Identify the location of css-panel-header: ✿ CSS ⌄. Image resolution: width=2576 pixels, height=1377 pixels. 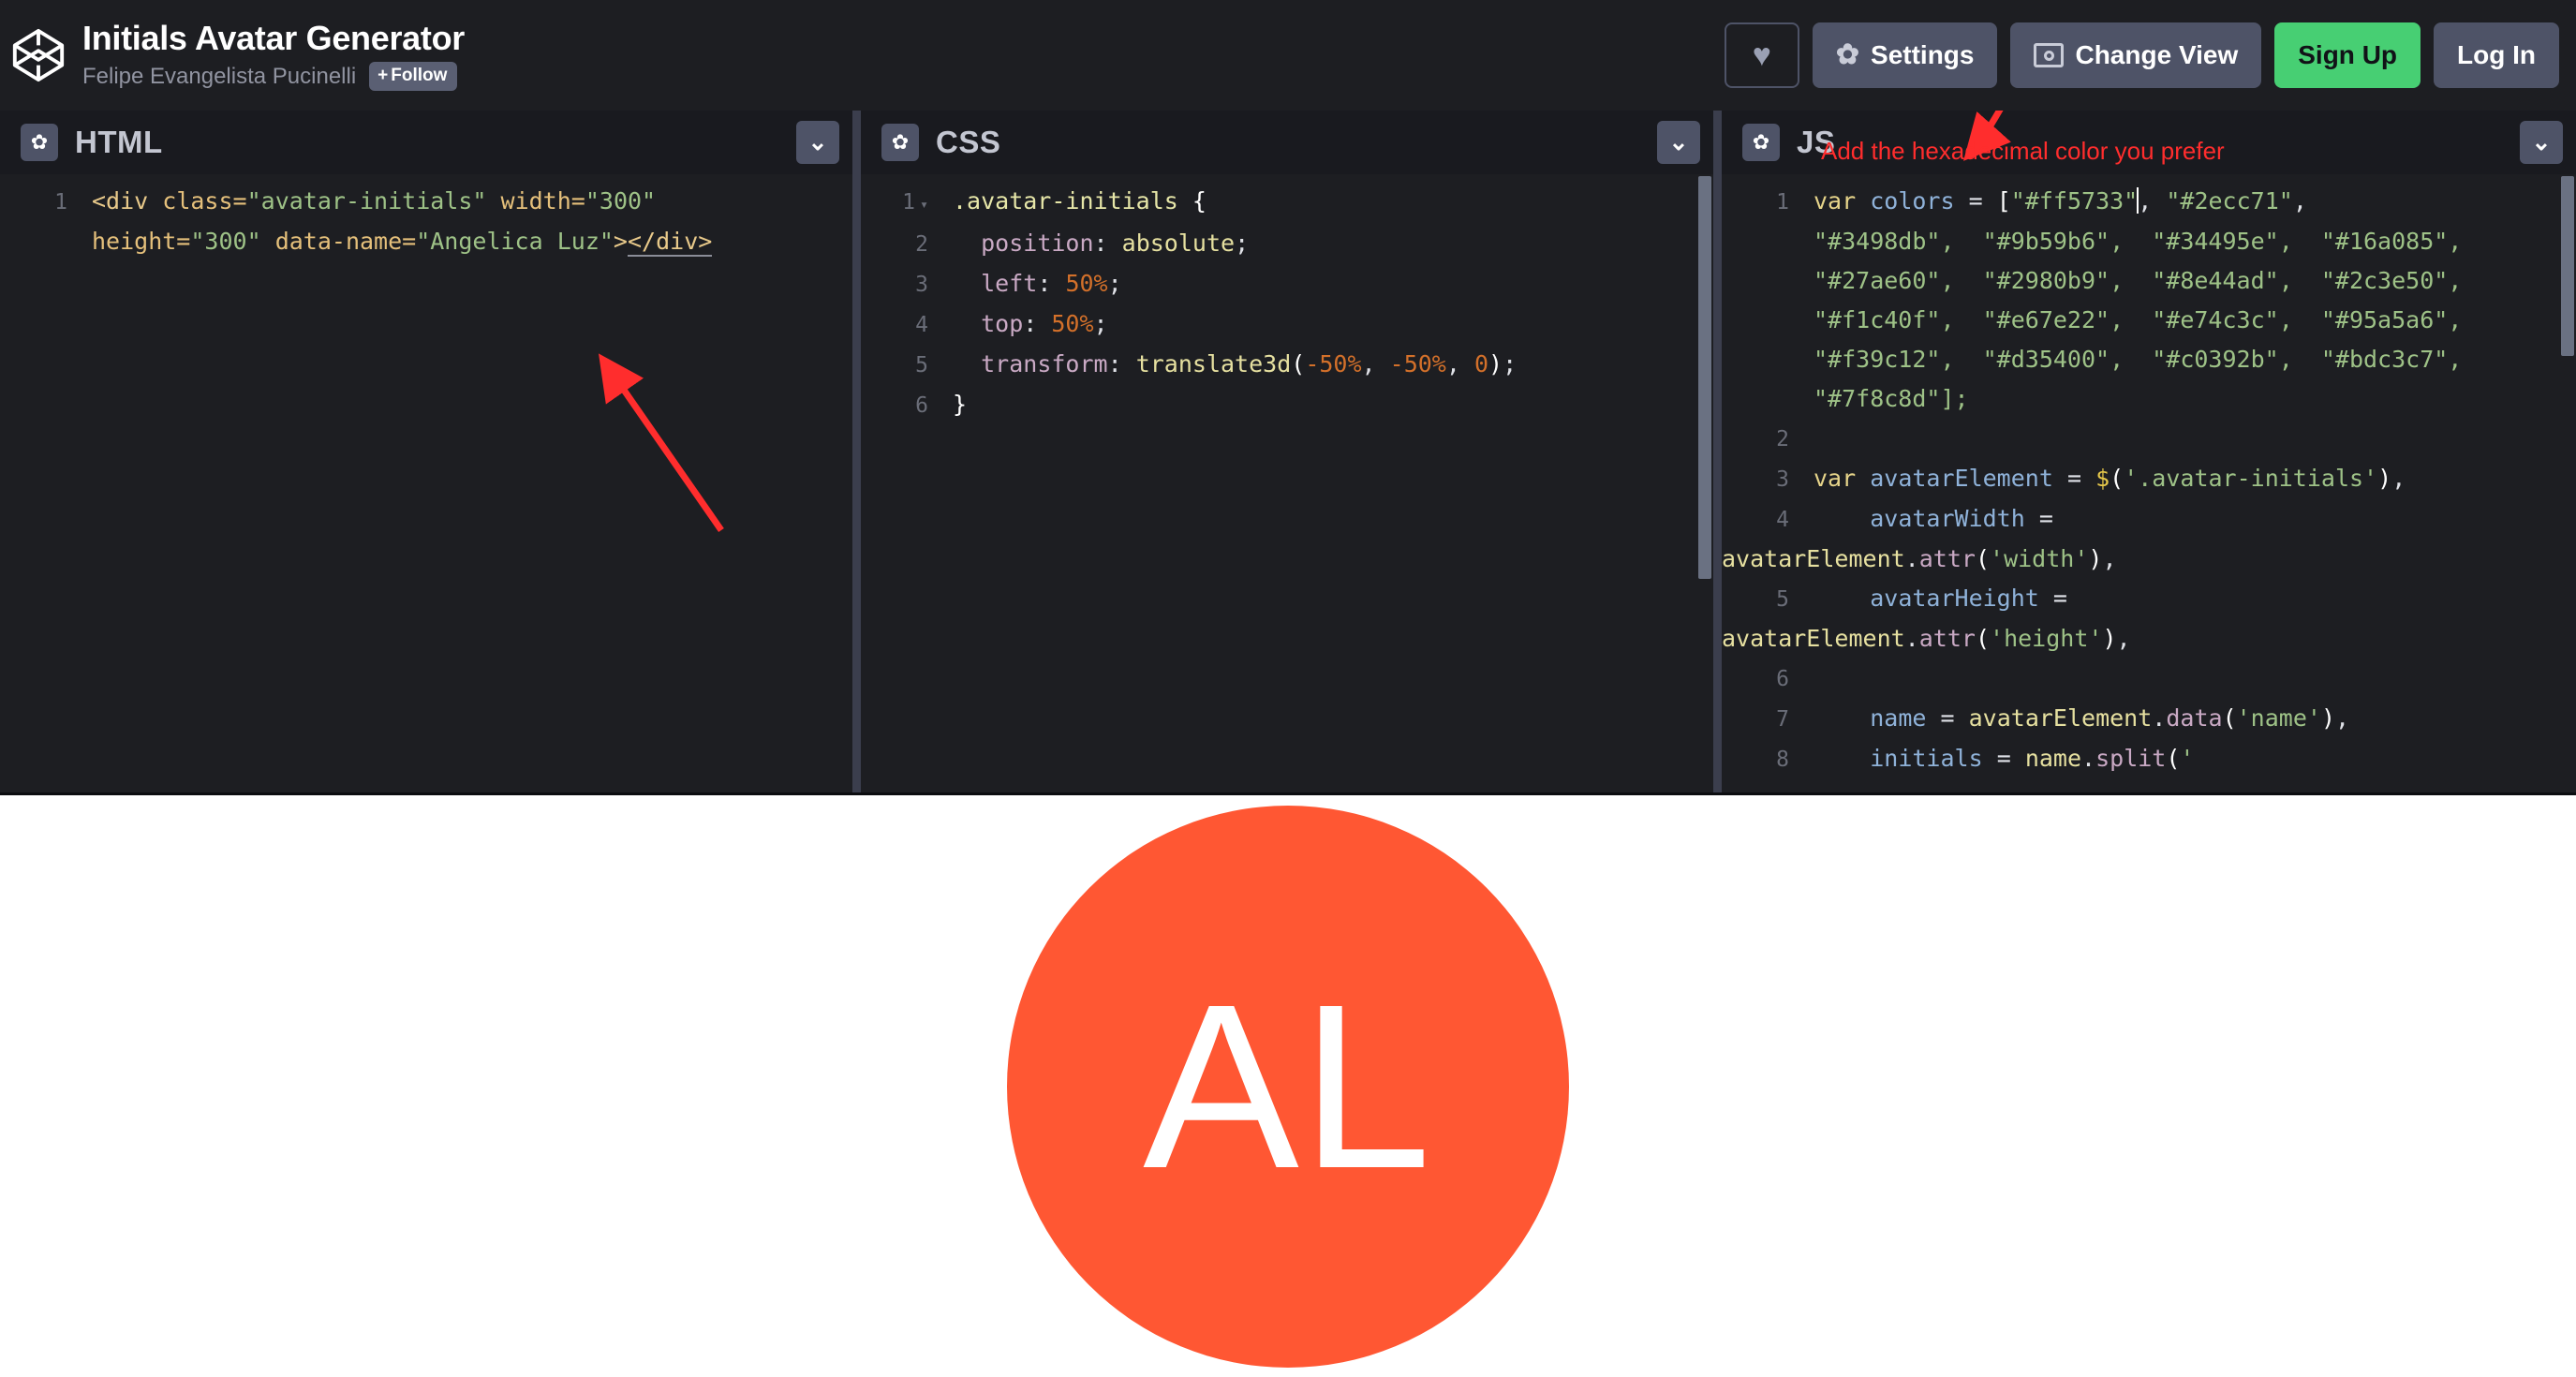
(1287, 142).